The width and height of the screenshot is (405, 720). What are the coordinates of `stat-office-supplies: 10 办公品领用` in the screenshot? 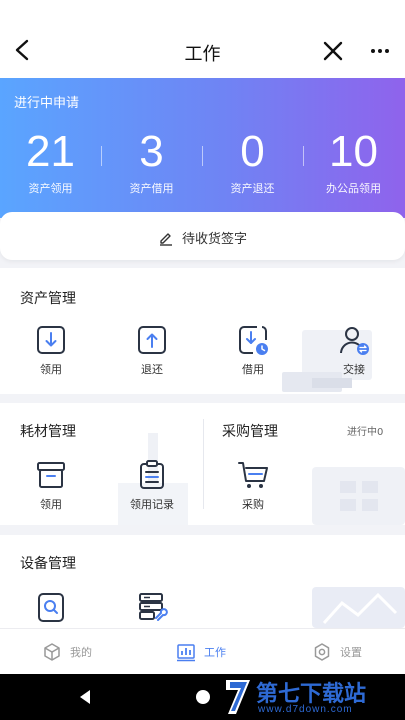 It's located at (353, 161).